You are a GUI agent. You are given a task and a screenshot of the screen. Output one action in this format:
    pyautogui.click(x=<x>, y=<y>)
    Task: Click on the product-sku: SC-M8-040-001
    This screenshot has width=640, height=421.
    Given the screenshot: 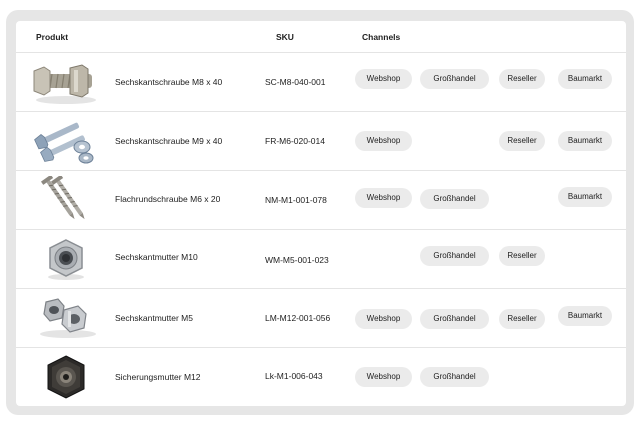 What is the action you would take?
    pyautogui.click(x=295, y=82)
    